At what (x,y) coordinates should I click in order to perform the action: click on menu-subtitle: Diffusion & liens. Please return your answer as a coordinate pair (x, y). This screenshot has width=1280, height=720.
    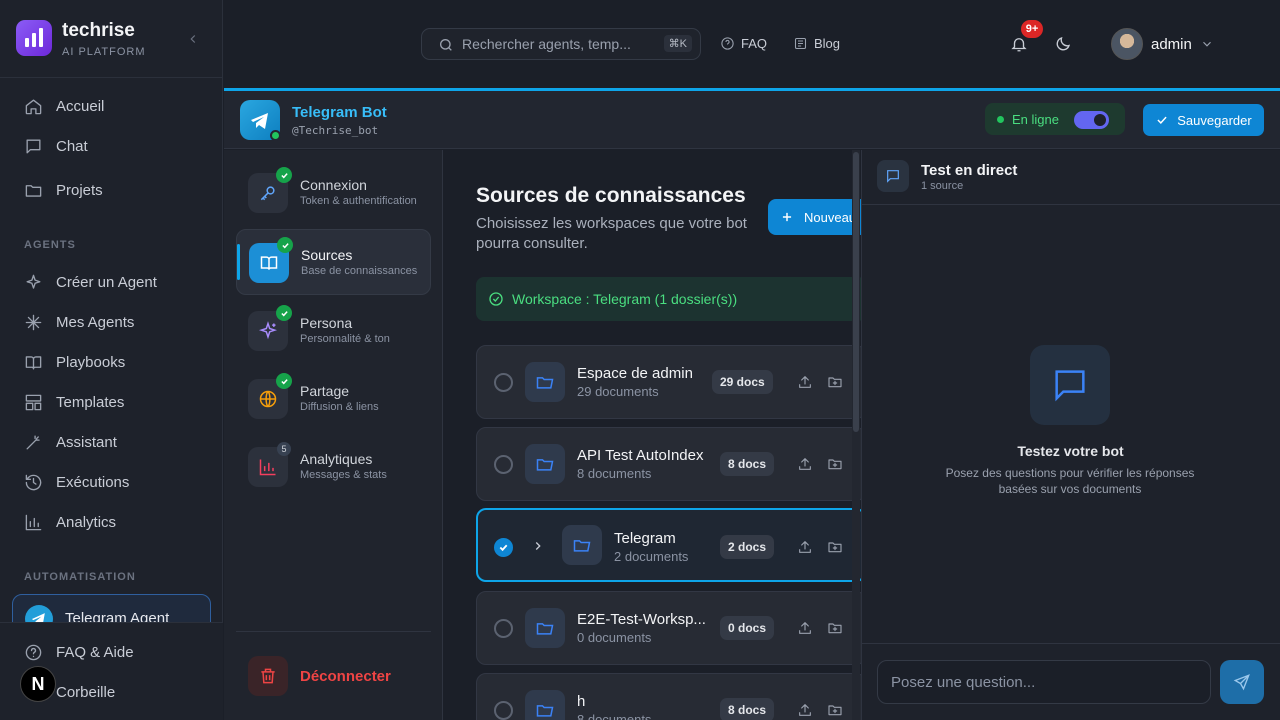
    Looking at the image, I should click on (339, 407).